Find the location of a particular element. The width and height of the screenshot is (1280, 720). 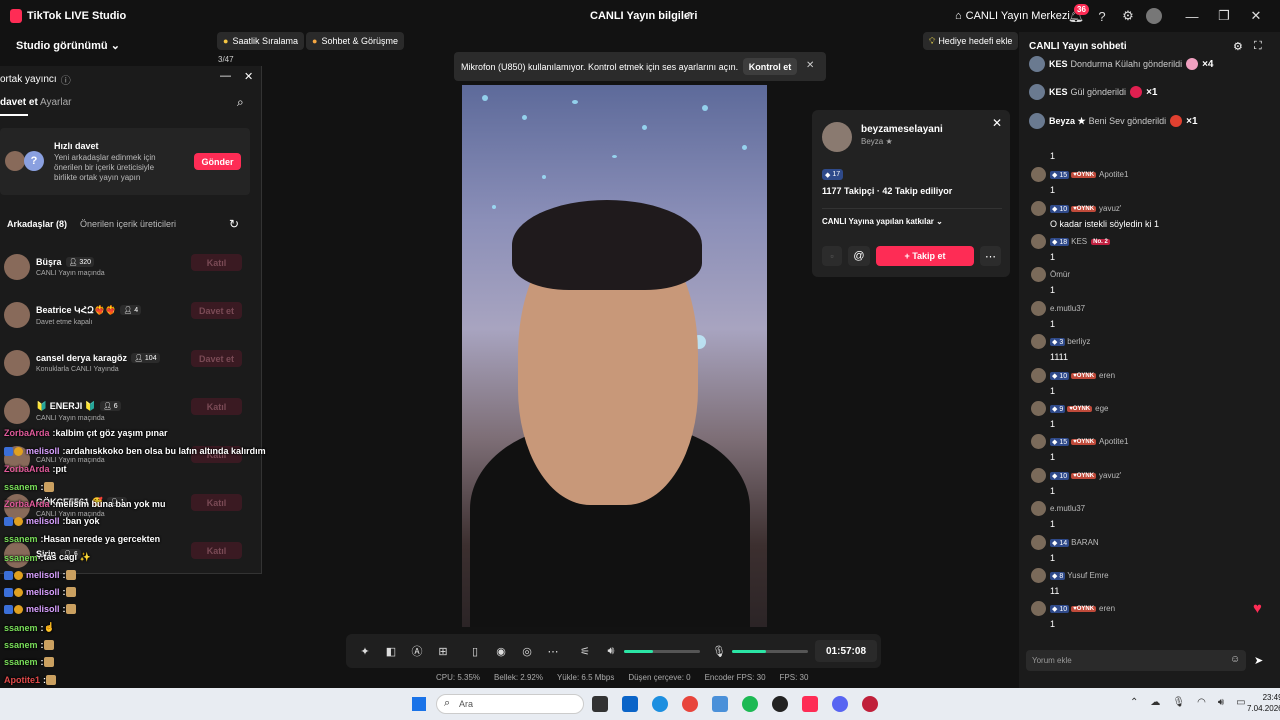

level-badge: ◆ 10 is located at coordinates (1060, 475).